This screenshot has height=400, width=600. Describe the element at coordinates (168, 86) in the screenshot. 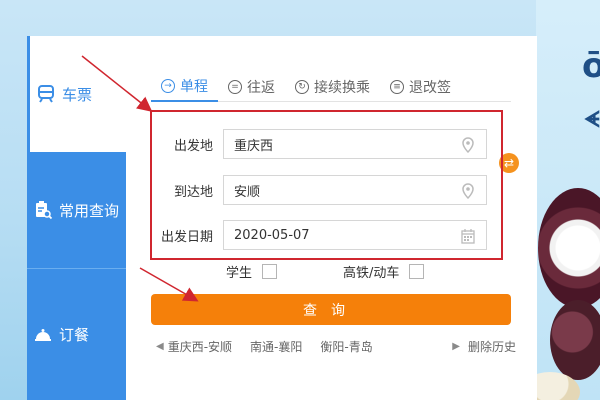

I see `arrow-circle-icon: →` at that location.